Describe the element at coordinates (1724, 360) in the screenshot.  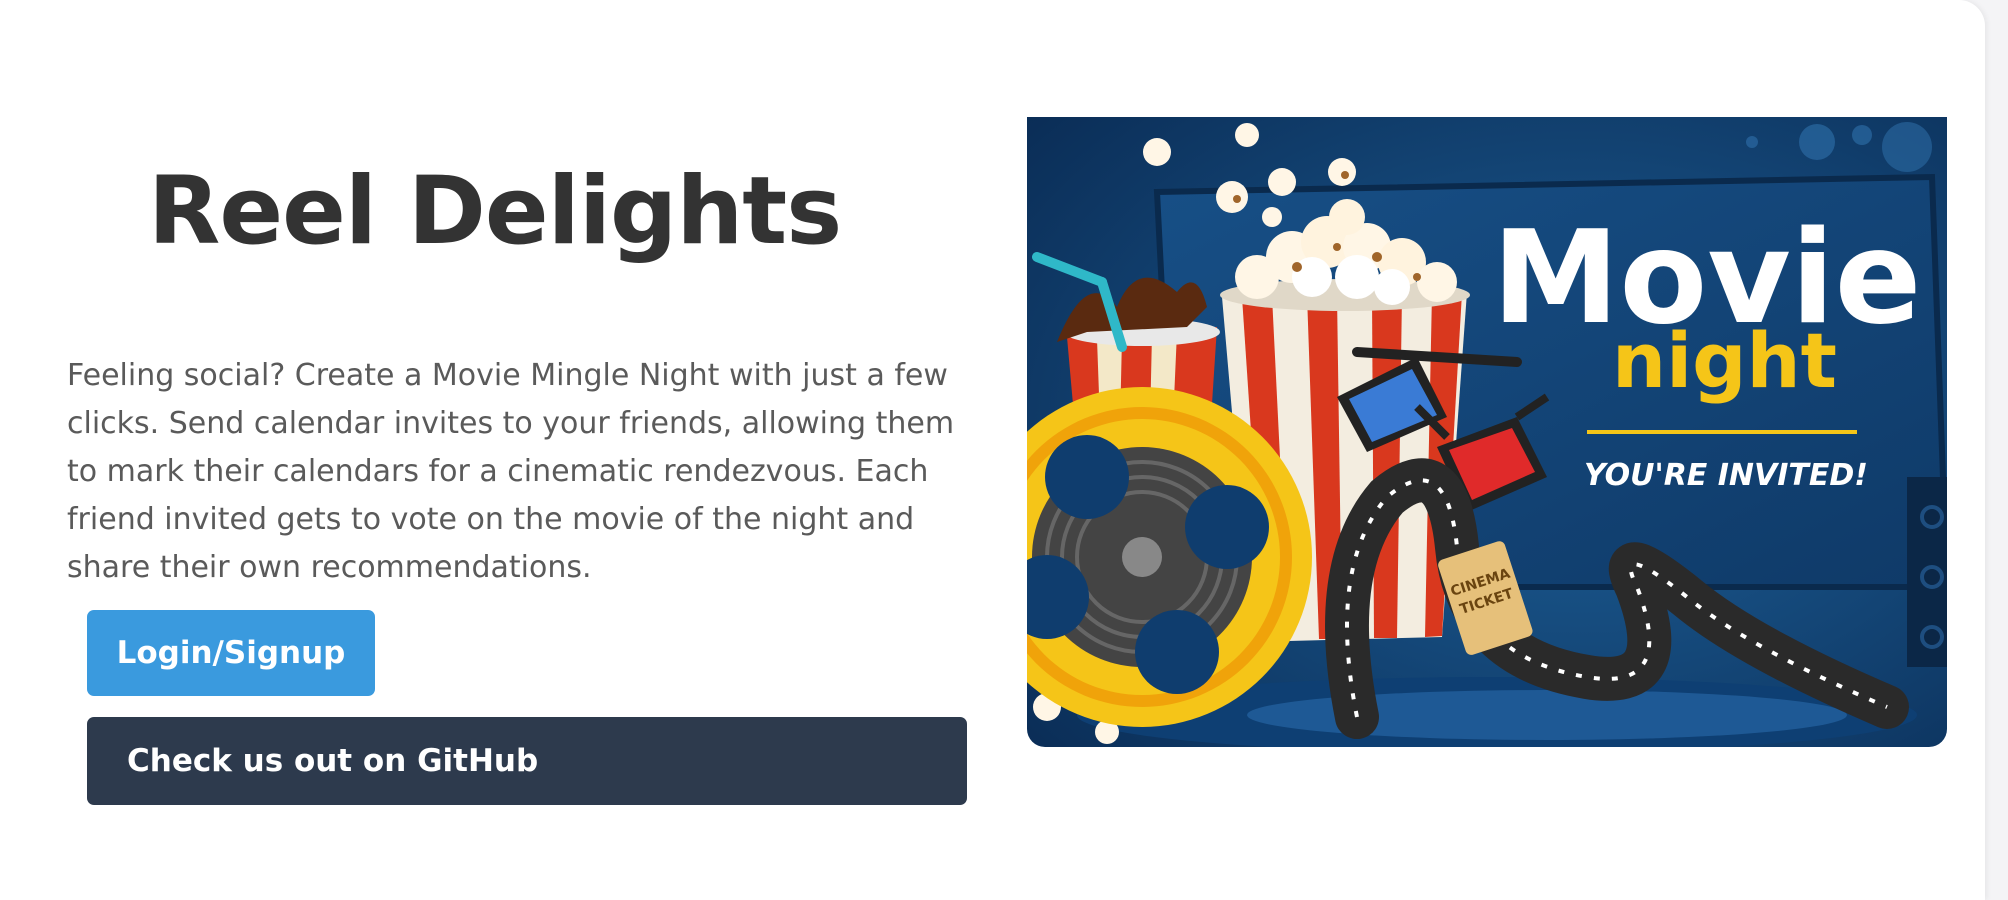
I see `poster-headline-night: night` at that location.